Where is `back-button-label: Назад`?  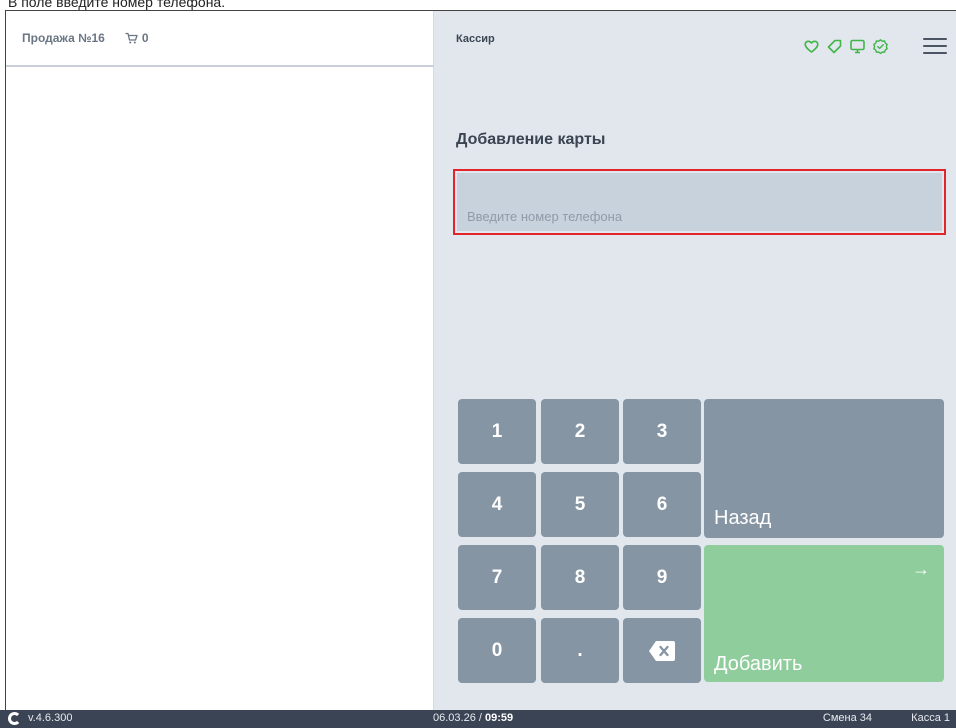 back-button-label: Назад is located at coordinates (743, 518).